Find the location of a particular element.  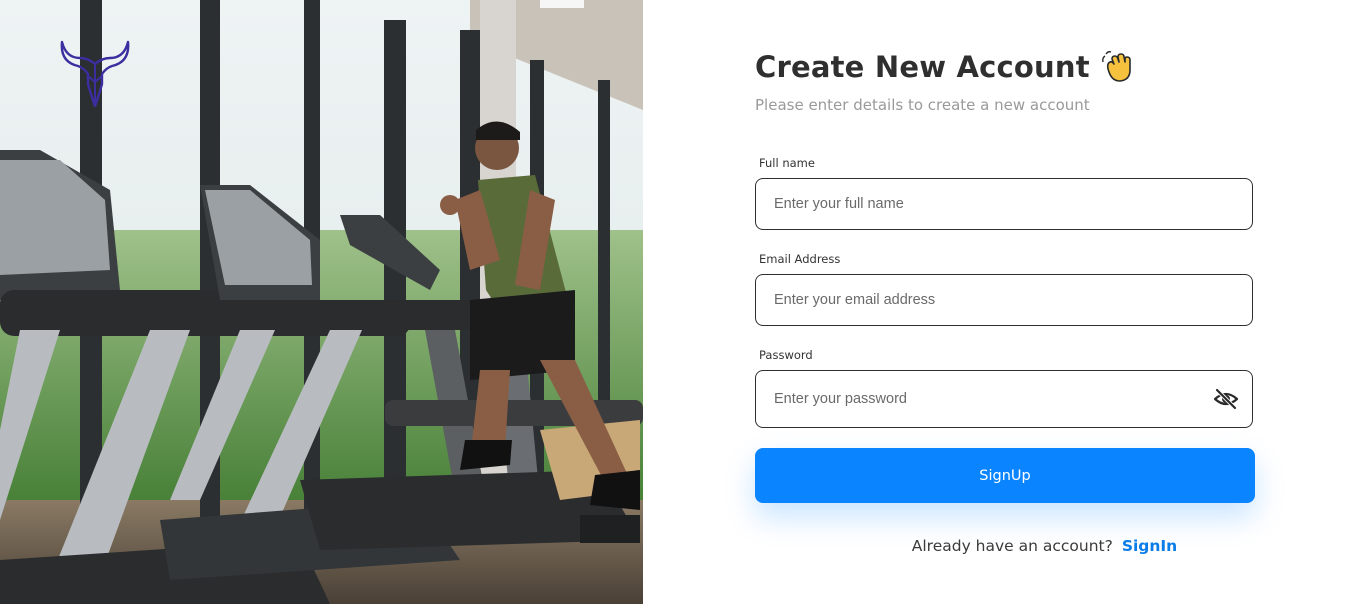

page-title: Create New Account is located at coordinates (922, 67).